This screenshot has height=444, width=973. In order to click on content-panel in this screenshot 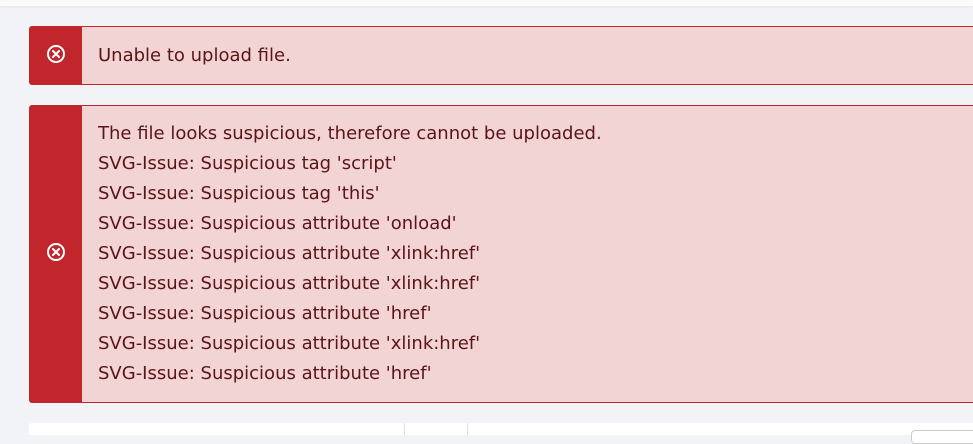, I will do `click(501, 429)`.